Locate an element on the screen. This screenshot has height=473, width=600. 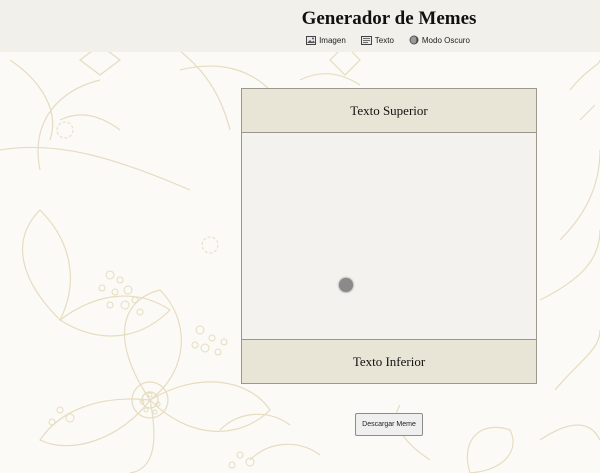
image-button: Imagen is located at coordinates (326, 40).